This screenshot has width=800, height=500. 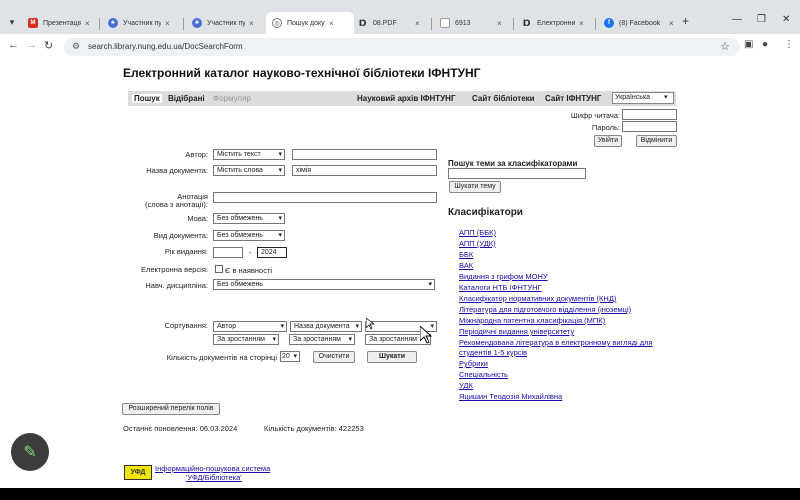 What do you see at coordinates (595, 115) in the screenshot?
I see `reader-code-label: Шифр читача:` at bounding box center [595, 115].